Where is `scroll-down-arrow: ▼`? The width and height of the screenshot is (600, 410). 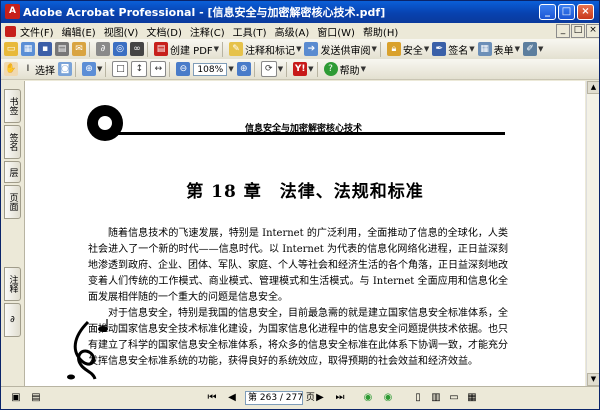 scroll-down-arrow: ▼ is located at coordinates (593, 379).